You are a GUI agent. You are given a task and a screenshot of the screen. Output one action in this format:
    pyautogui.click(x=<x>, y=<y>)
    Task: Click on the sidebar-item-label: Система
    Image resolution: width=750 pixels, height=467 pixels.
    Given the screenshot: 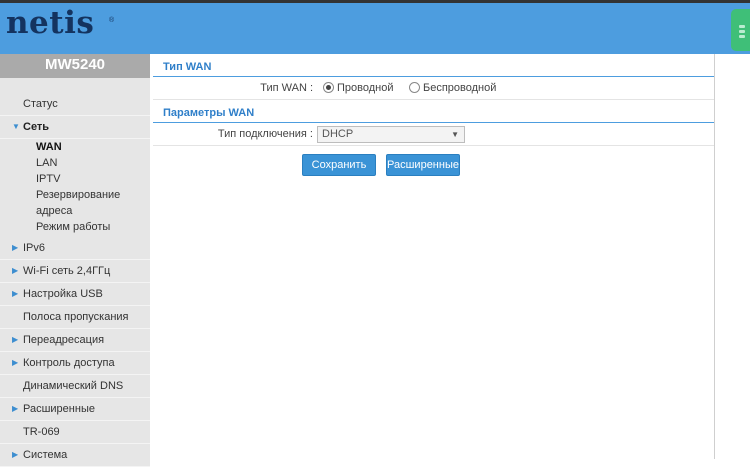 What is the action you would take?
    pyautogui.click(x=45, y=455)
    